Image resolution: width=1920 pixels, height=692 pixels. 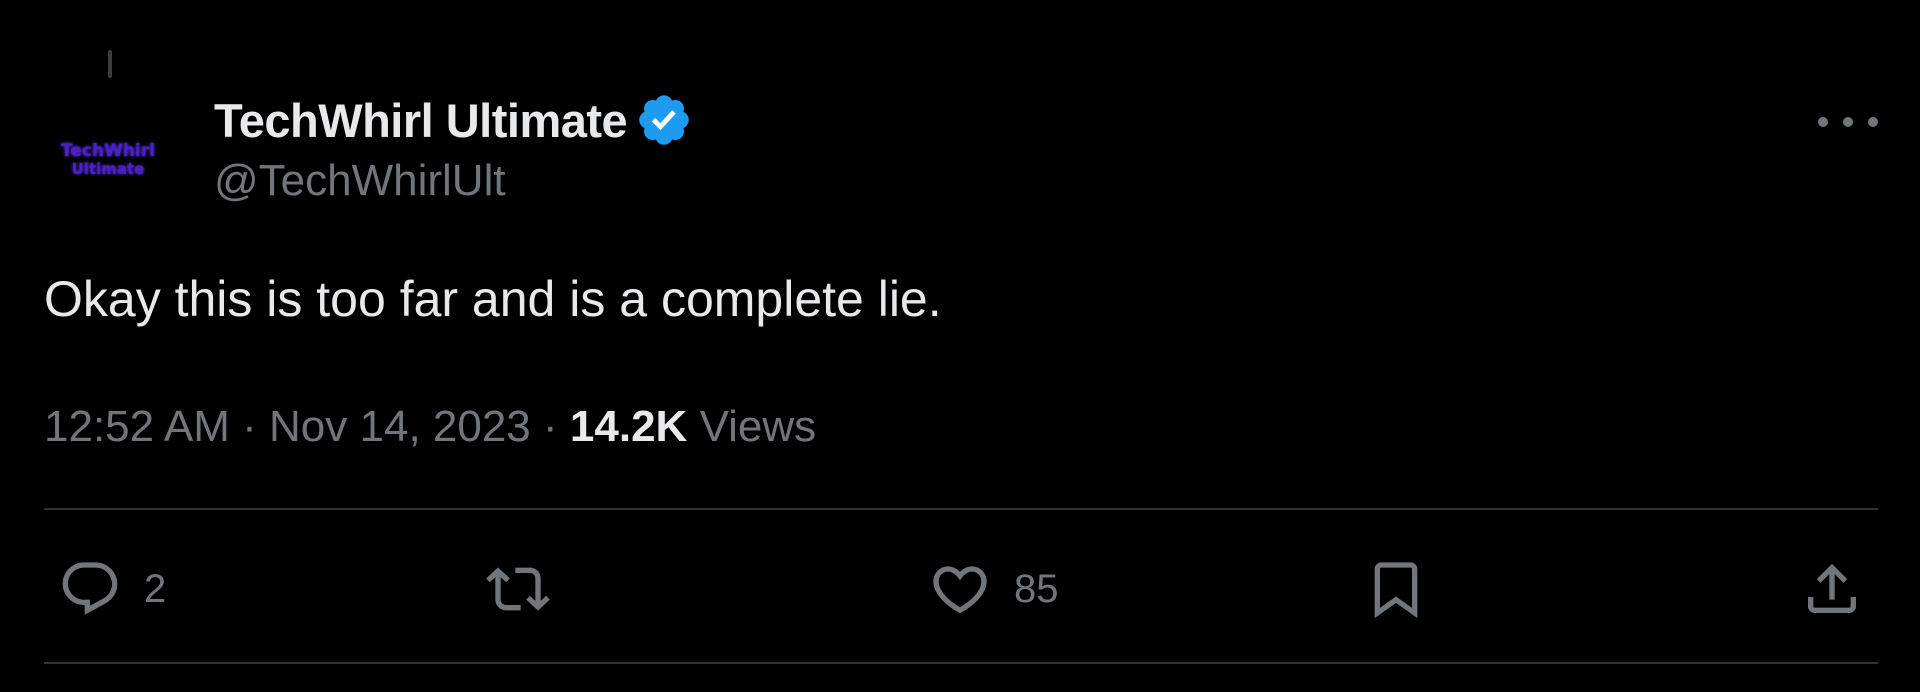 What do you see at coordinates (664, 120) in the screenshot?
I see `verified-badge-icon` at bounding box center [664, 120].